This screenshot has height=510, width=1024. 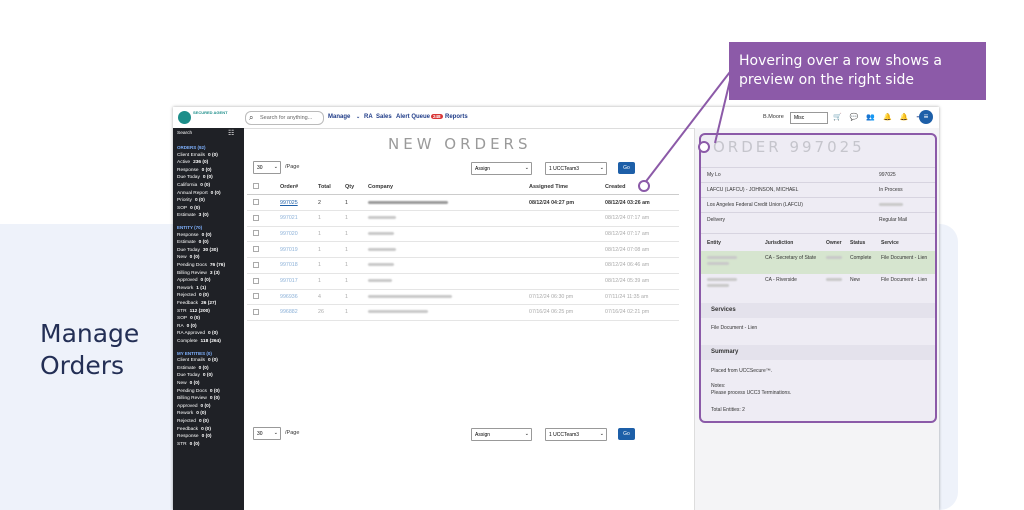 I want to click on hover-marker, so click(x=644, y=186).